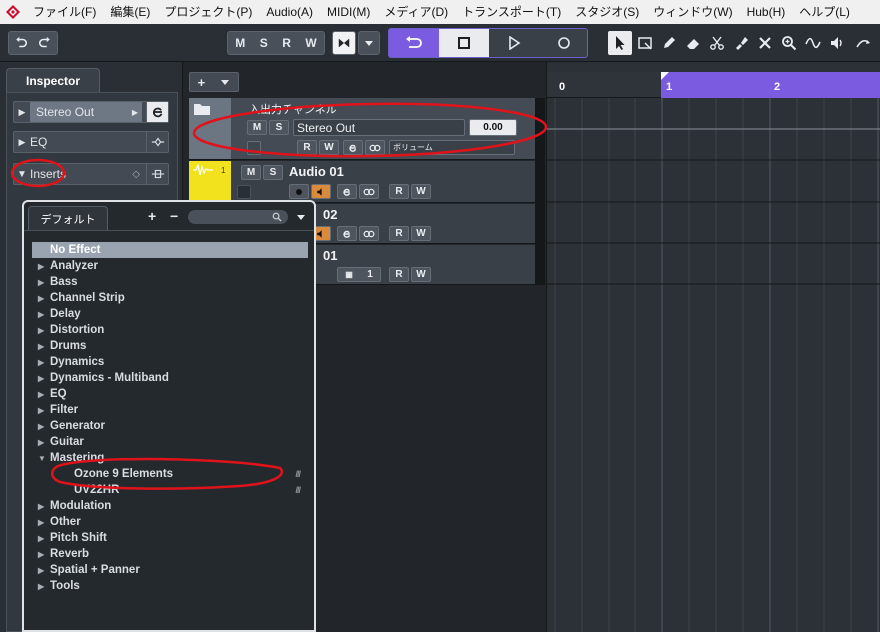 This screenshot has width=880, height=632. Describe the element at coordinates (607, 12) in the screenshot. I see `menu-studio: スタジオ(S)` at that location.